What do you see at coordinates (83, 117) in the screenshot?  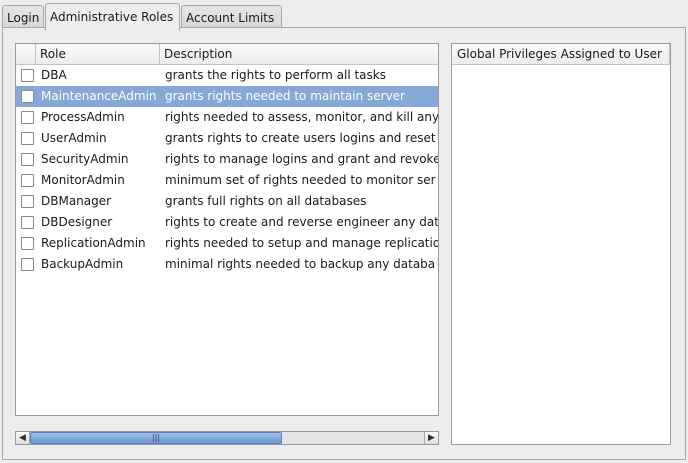 I see `role-name: ProcessAdmin` at bounding box center [83, 117].